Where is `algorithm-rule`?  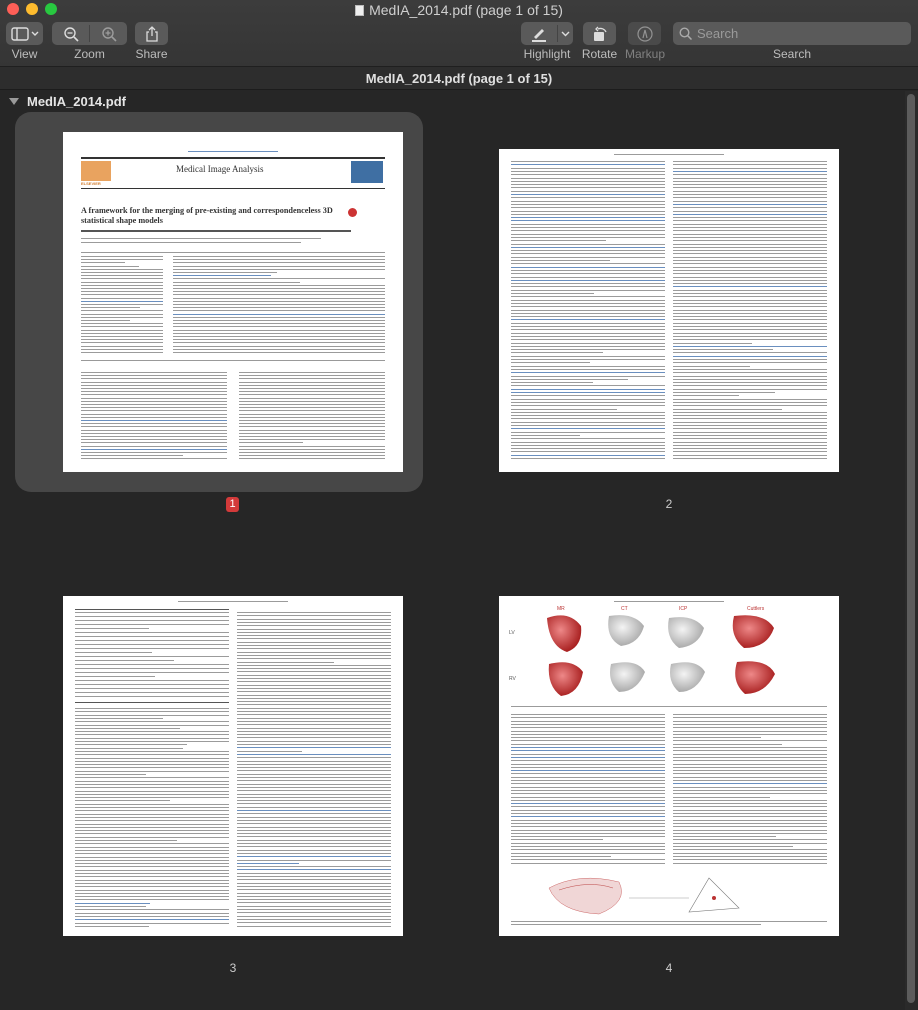
algorithm-rule is located at coordinates (152, 702).